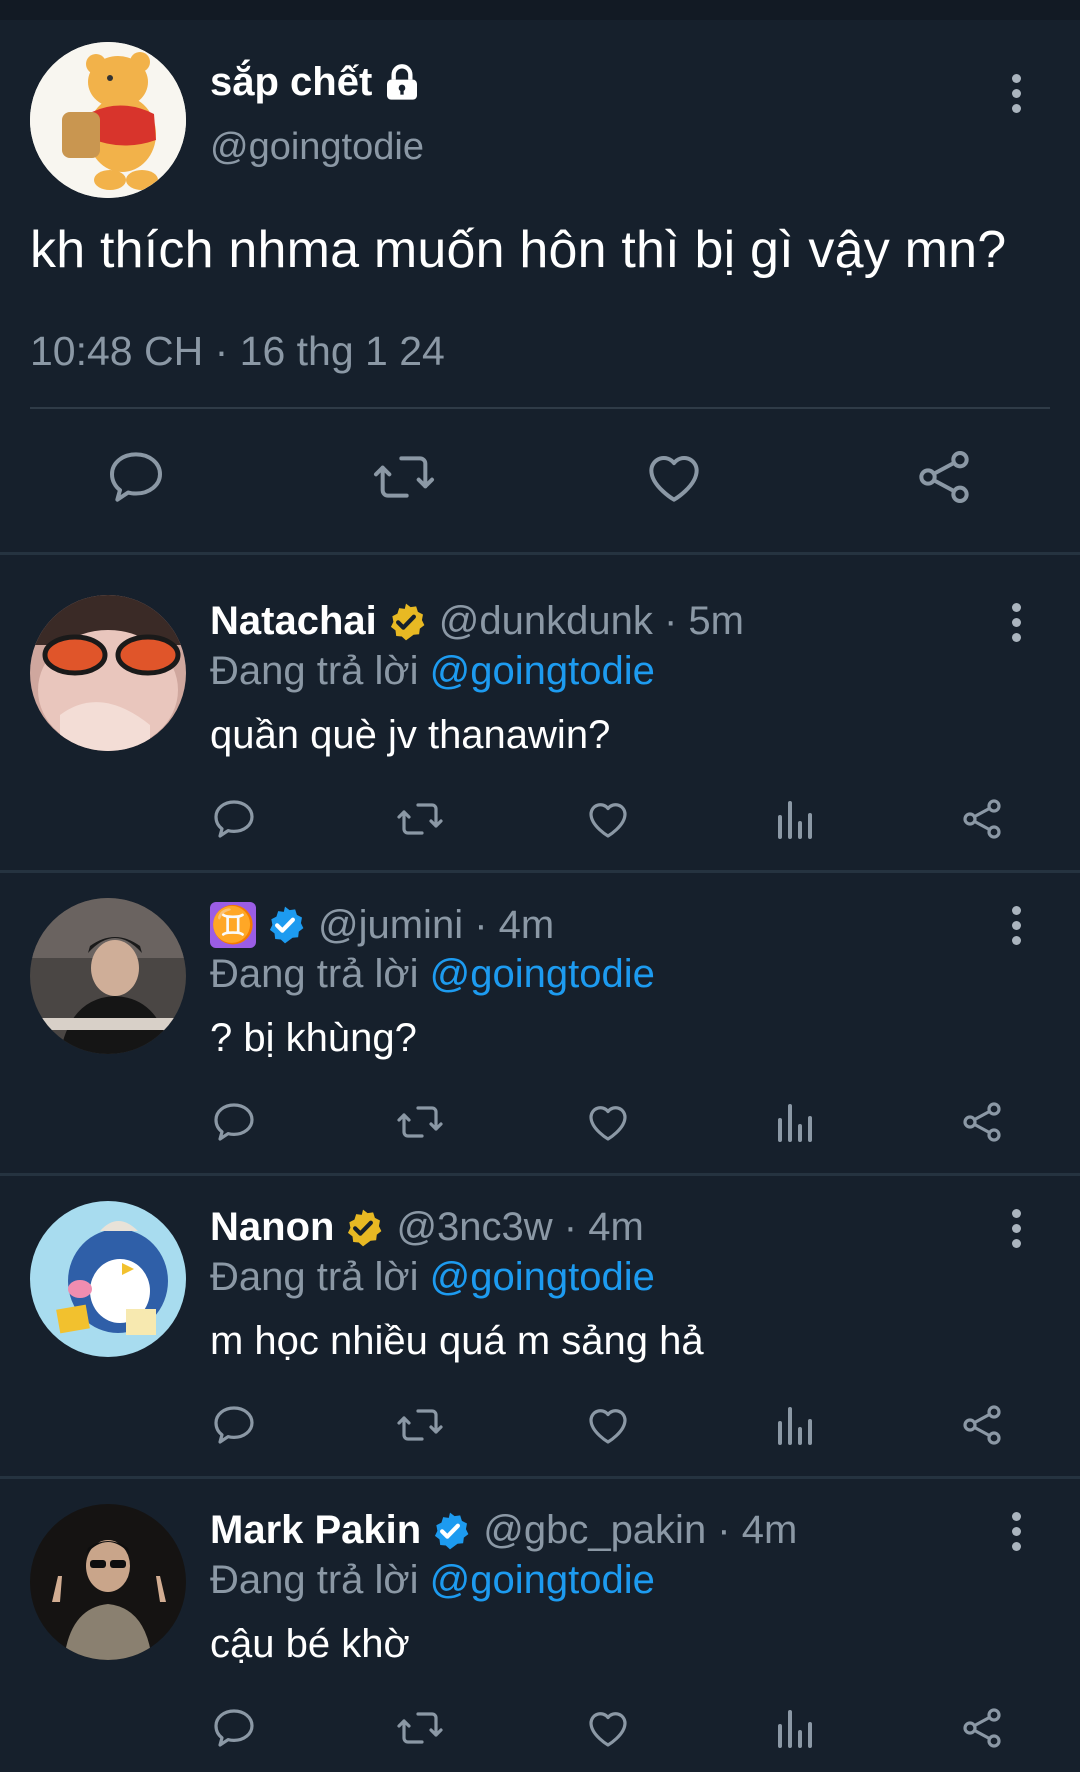 This screenshot has height=1772, width=1080. I want to click on user-handle: @goingtodie, so click(317, 147).